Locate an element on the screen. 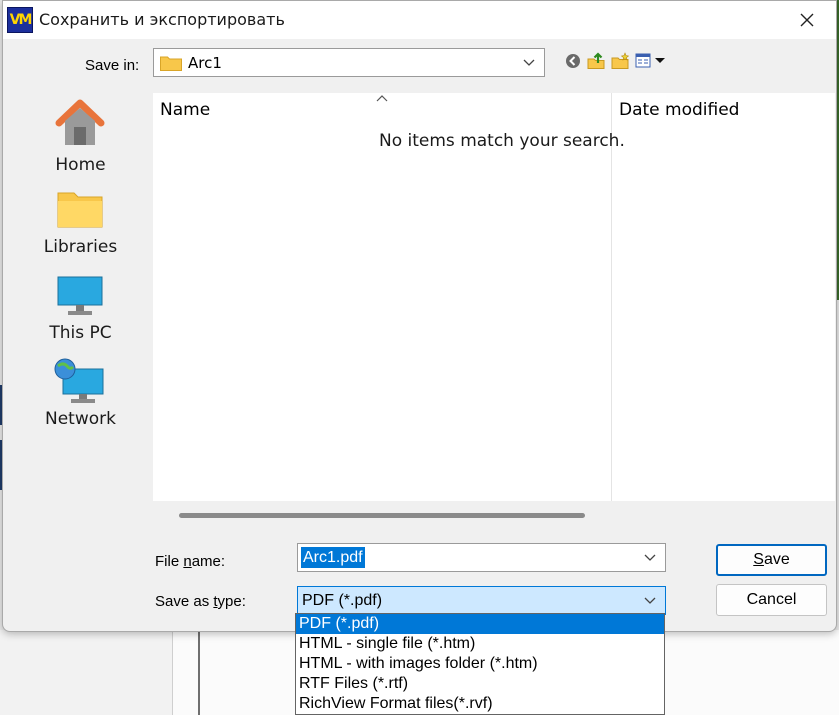 The width and height of the screenshot is (839, 715). save-type-dropdown: PDF (*.pdf) is located at coordinates (481, 600).